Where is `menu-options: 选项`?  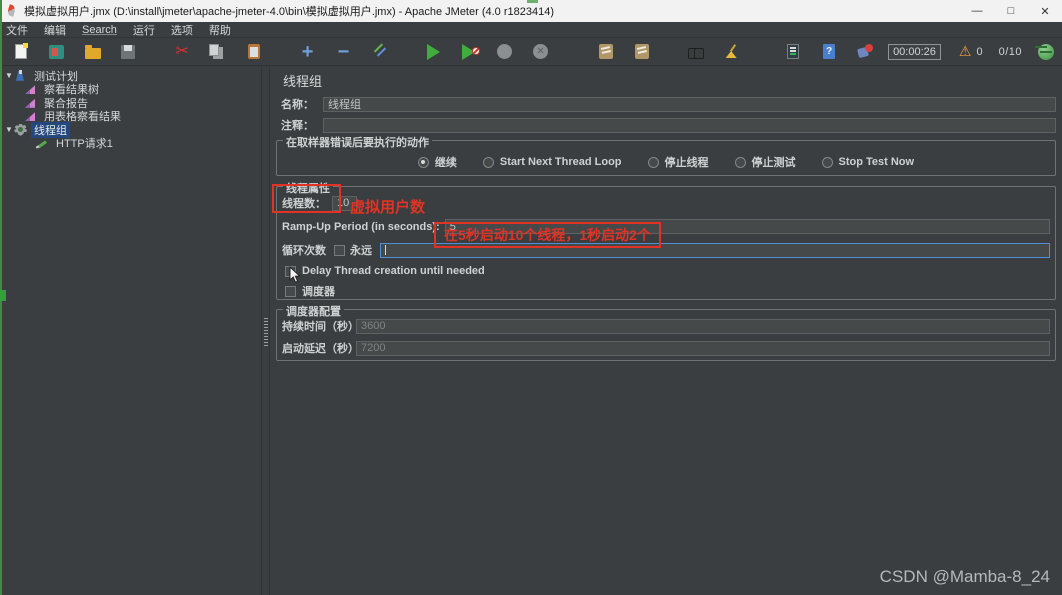
menu-options: 选项 is located at coordinates (182, 30).